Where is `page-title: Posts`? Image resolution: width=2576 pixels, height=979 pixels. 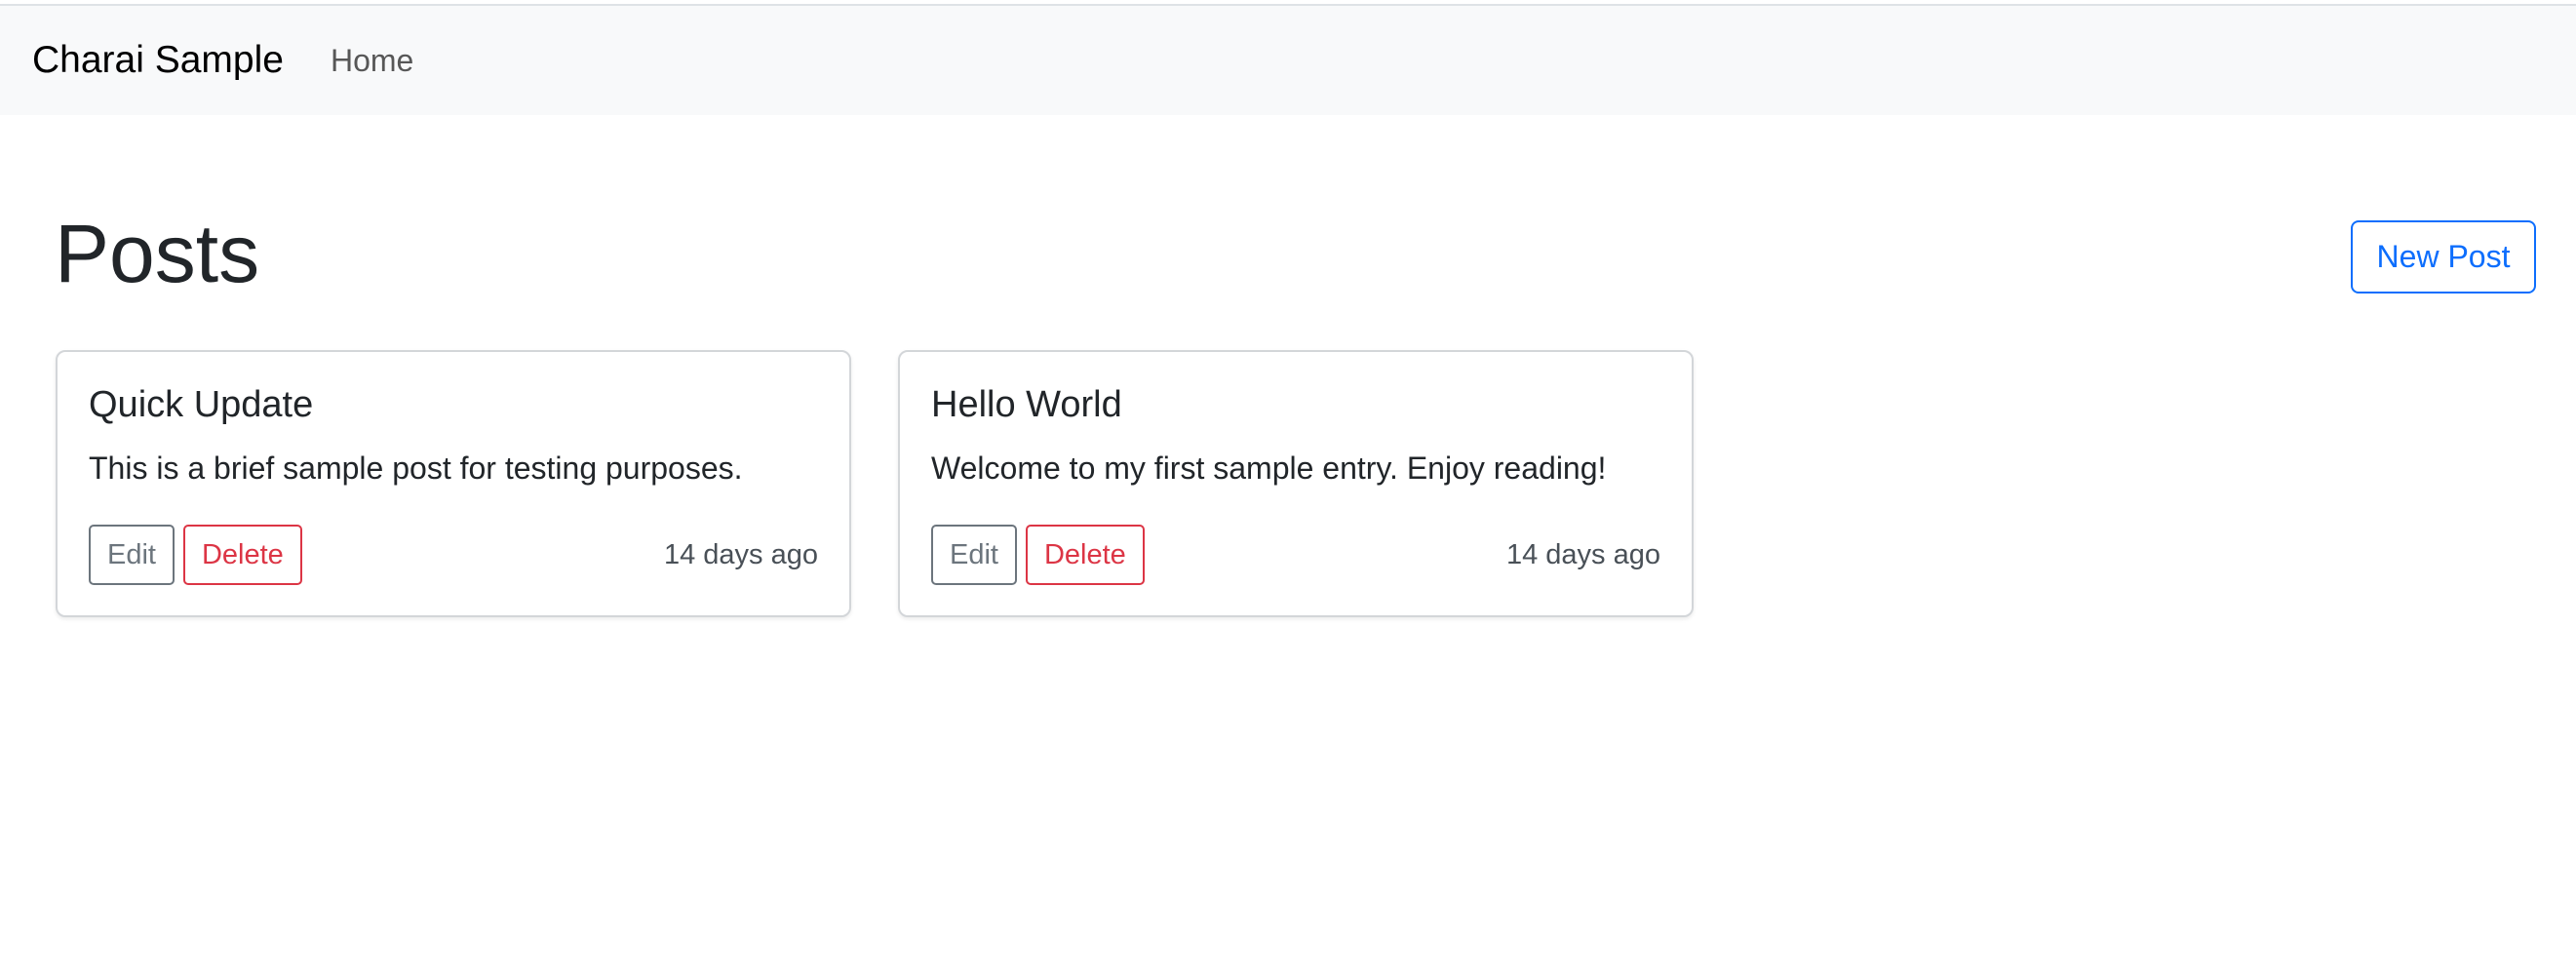
page-title: Posts is located at coordinates (157, 254).